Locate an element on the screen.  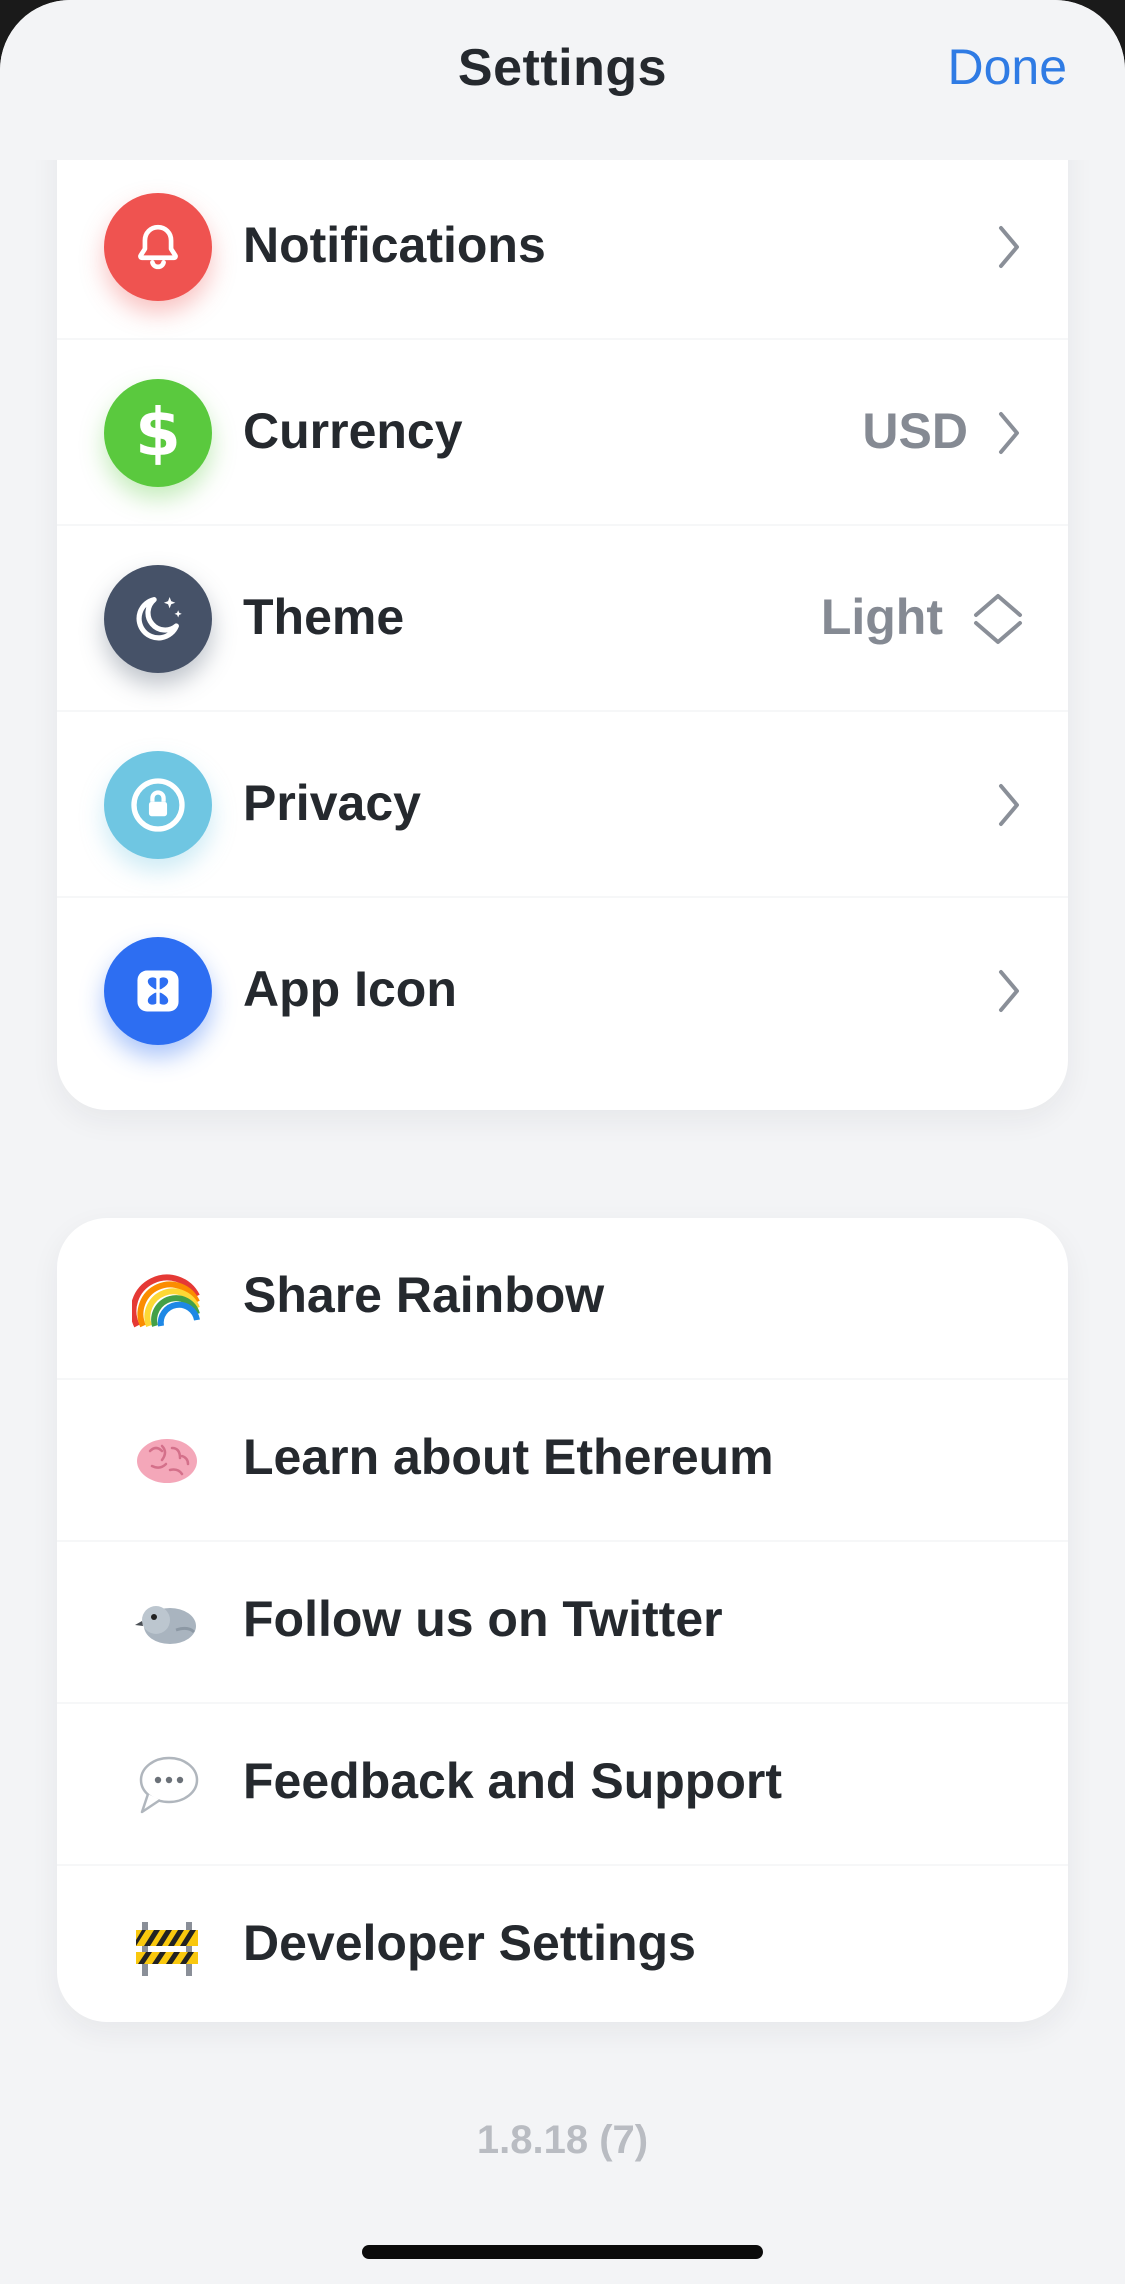
link-item-learn-ethereum: Learn about Ethereum is located at coordinates (562, 1461).